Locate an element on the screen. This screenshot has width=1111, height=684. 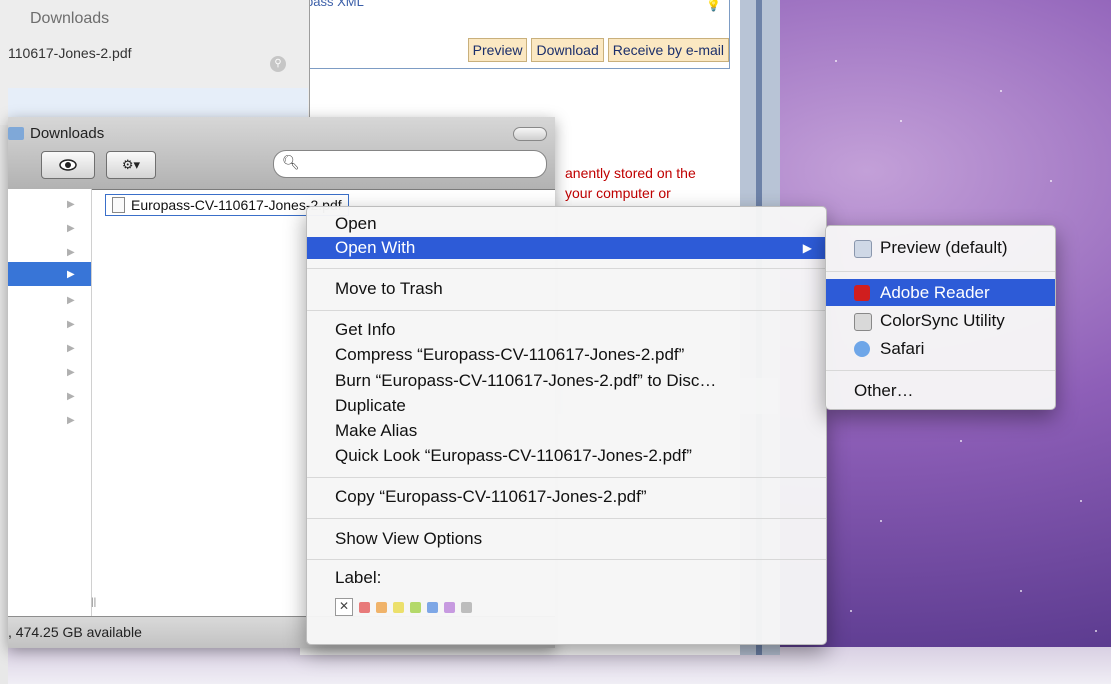
lightbulb-icon: 💡 is located at coordinates (713, 6).